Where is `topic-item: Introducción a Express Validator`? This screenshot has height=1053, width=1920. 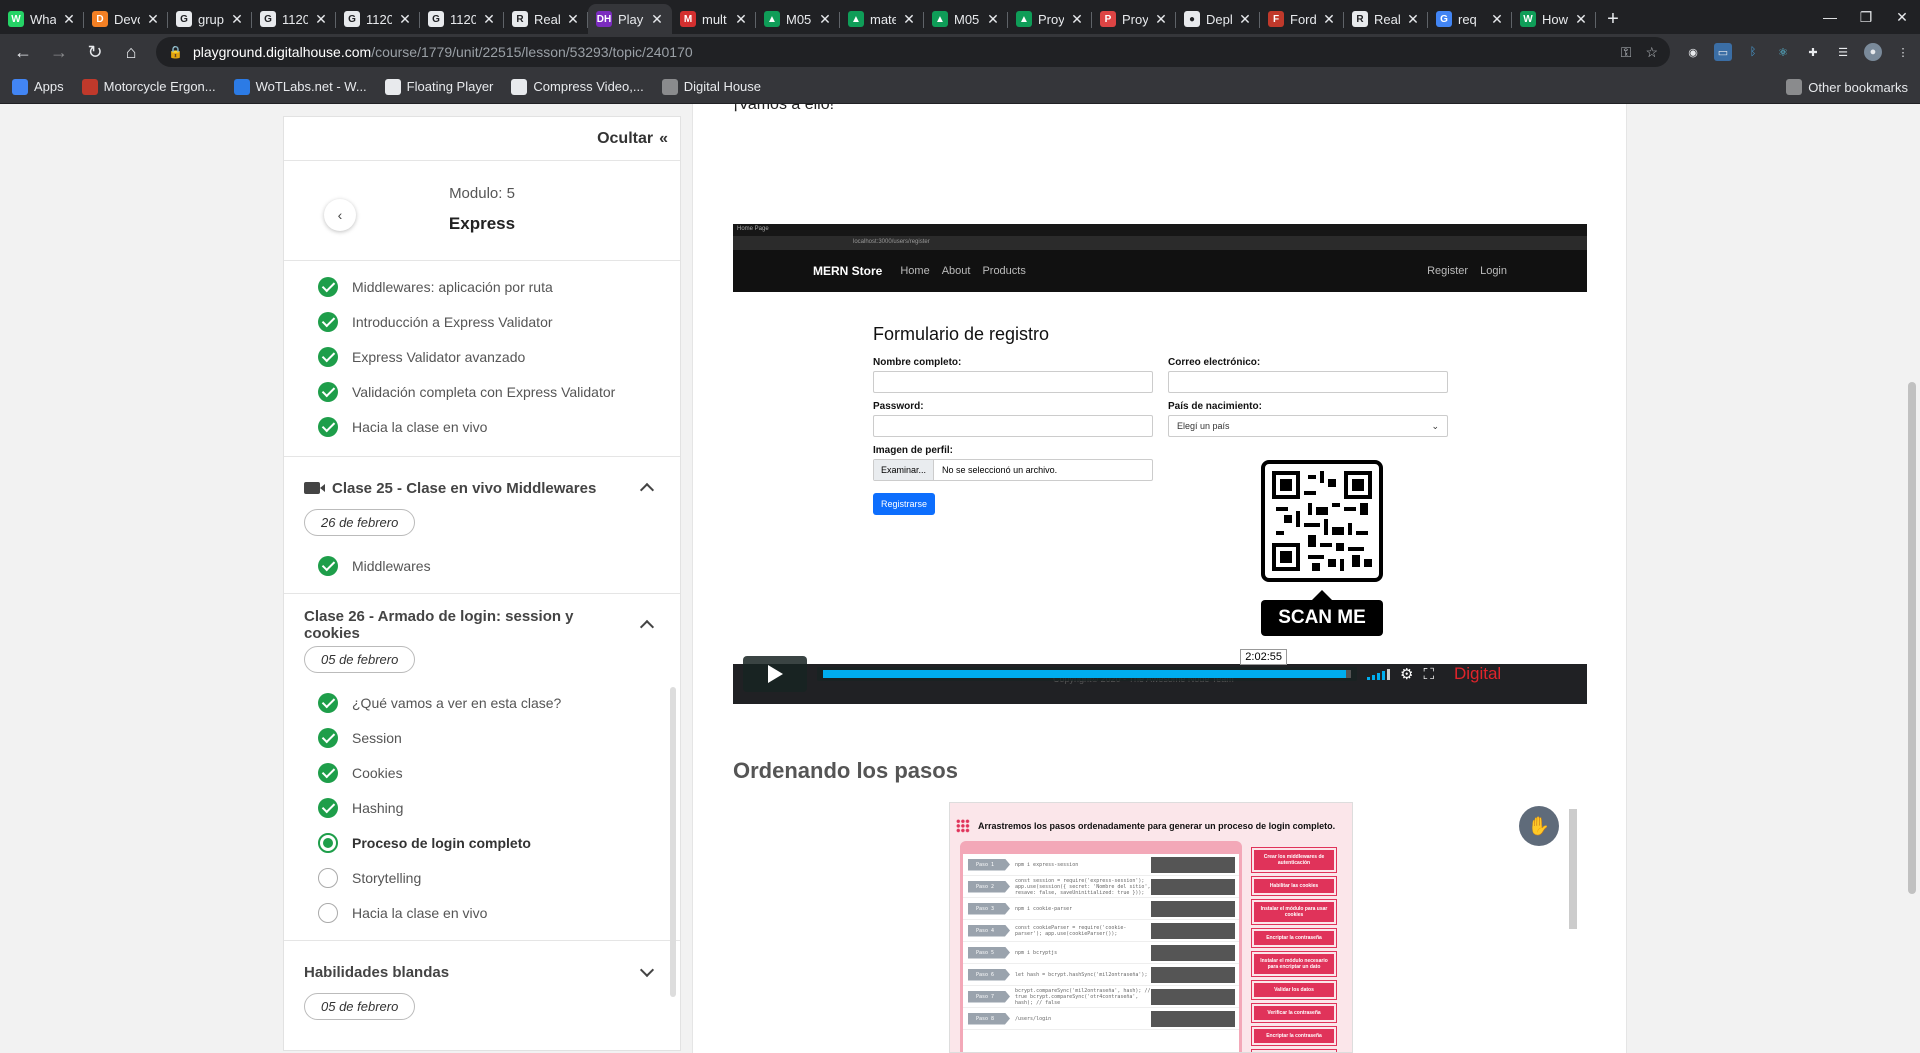 topic-item: Introducción a Express Validator is located at coordinates (482, 321).